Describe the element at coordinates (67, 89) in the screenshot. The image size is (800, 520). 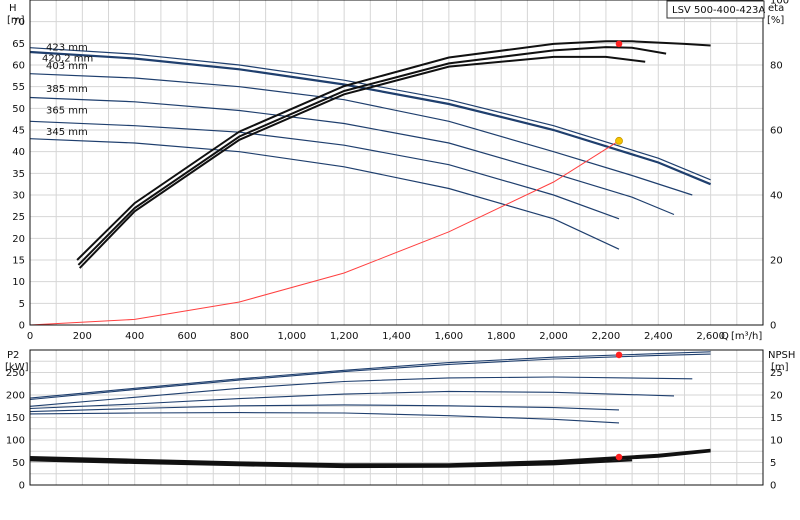
I see `impeller-diameter-label: 385 mm` at that location.